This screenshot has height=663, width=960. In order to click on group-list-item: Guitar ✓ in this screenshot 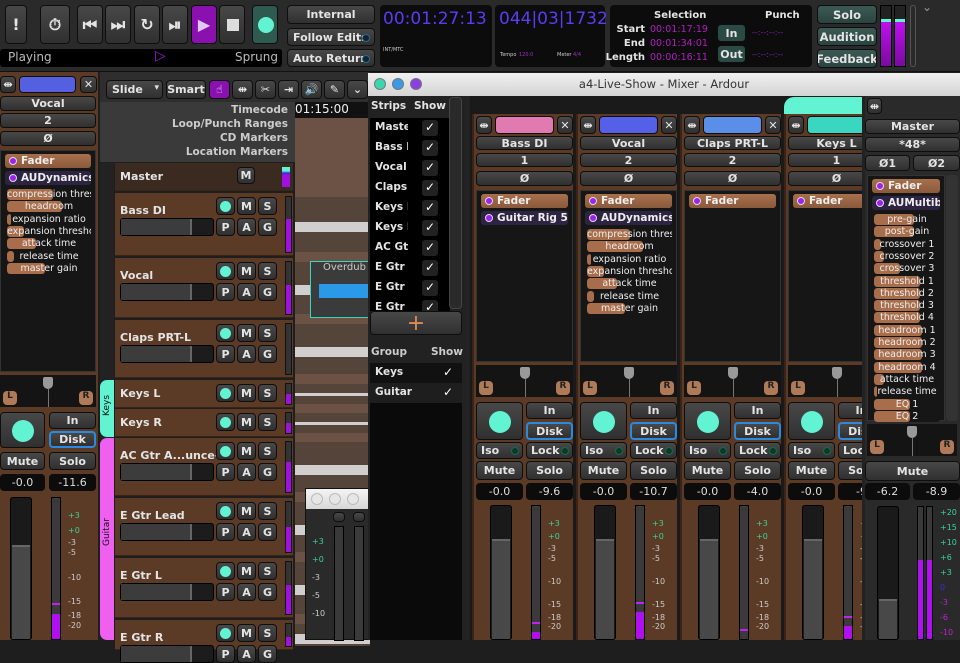, I will do `click(416, 393)`.